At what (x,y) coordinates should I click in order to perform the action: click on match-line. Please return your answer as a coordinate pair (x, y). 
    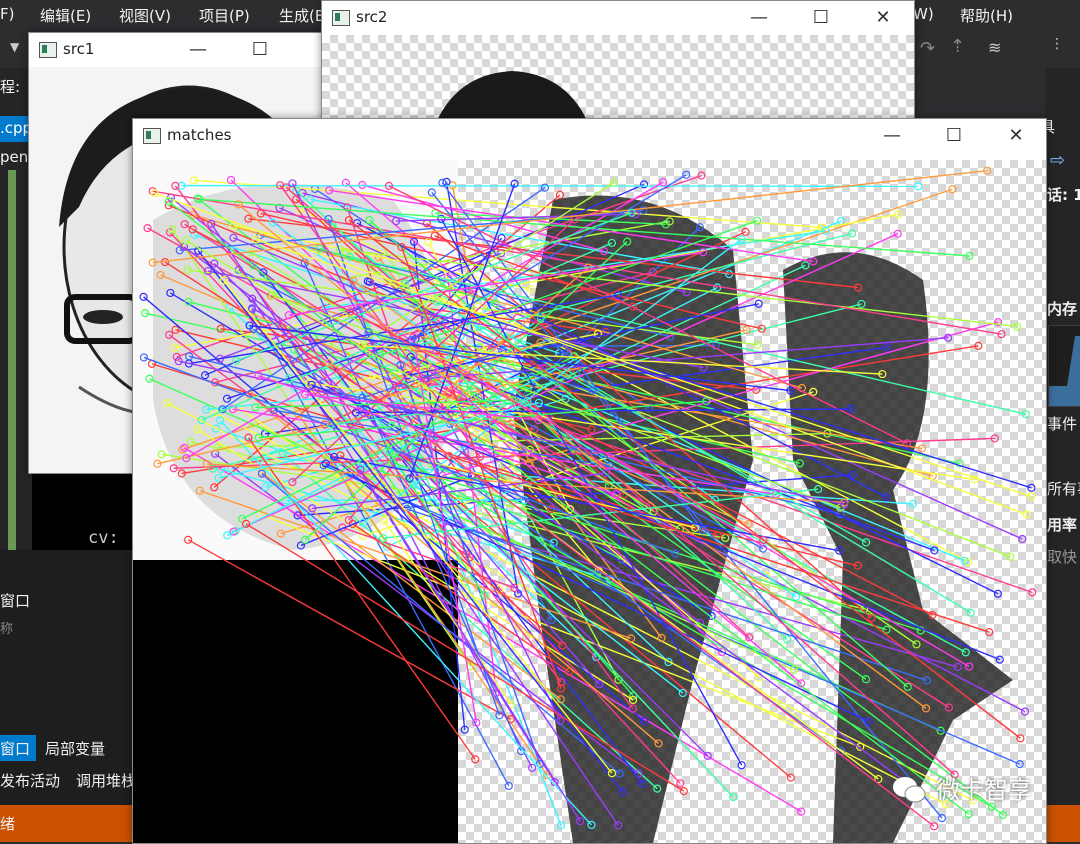
    Looking at the image, I should click on (550, 186).